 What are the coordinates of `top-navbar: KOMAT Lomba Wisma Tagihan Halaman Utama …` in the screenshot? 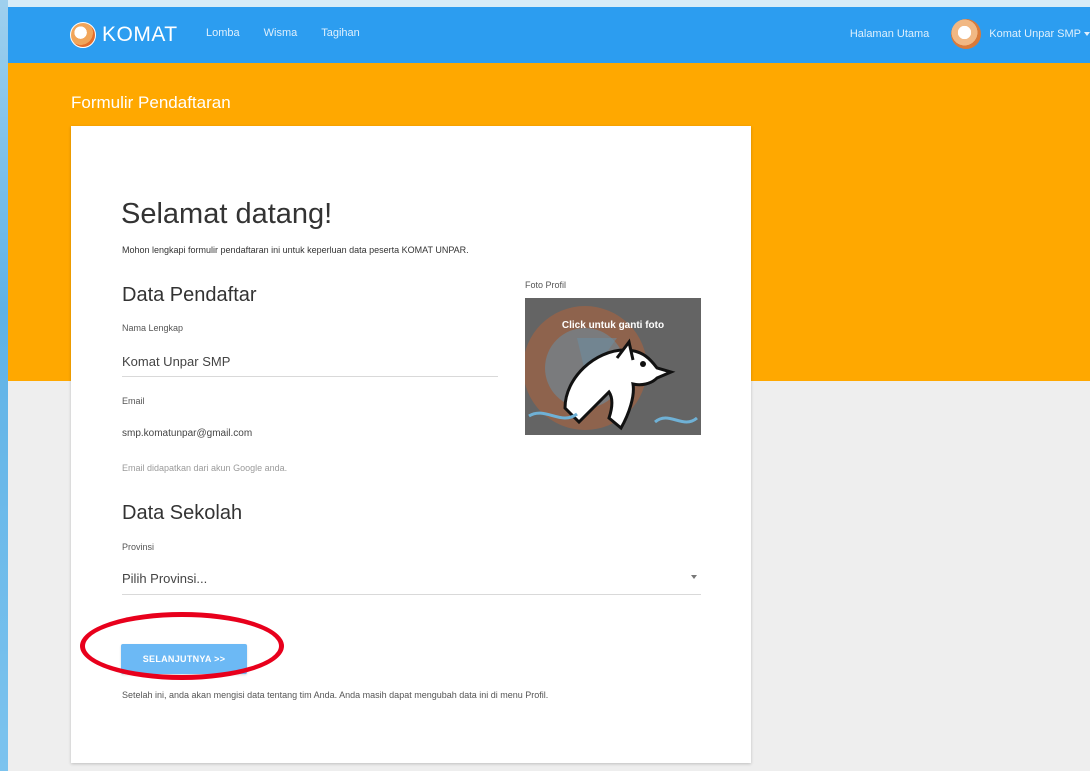 It's located at (549, 35).